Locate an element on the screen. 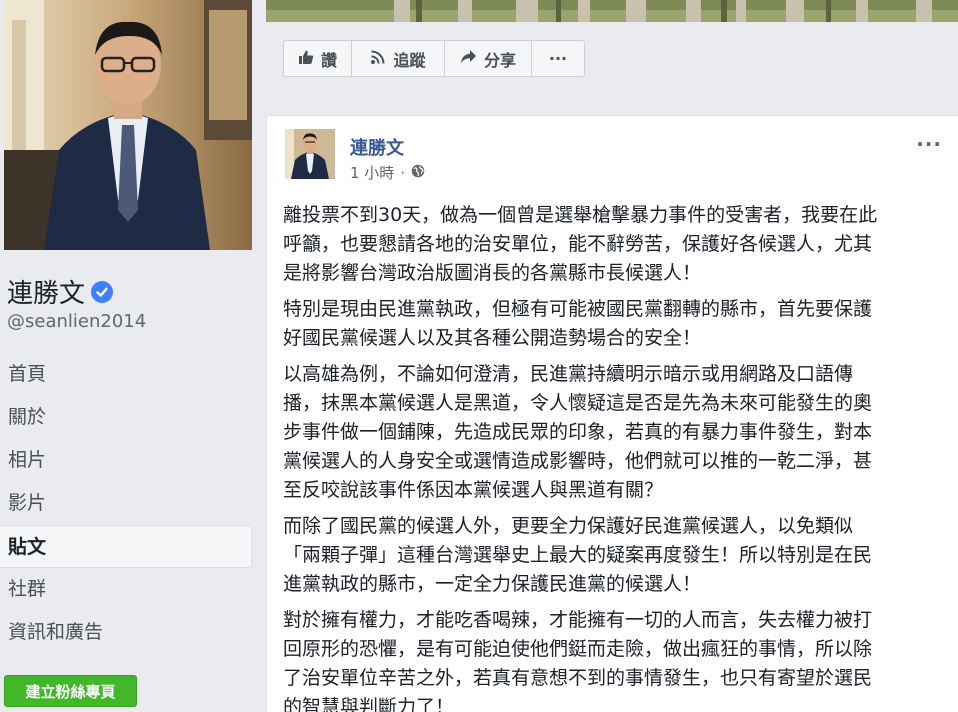 This screenshot has width=958, height=712. like-label: 讚 is located at coordinates (328, 60).